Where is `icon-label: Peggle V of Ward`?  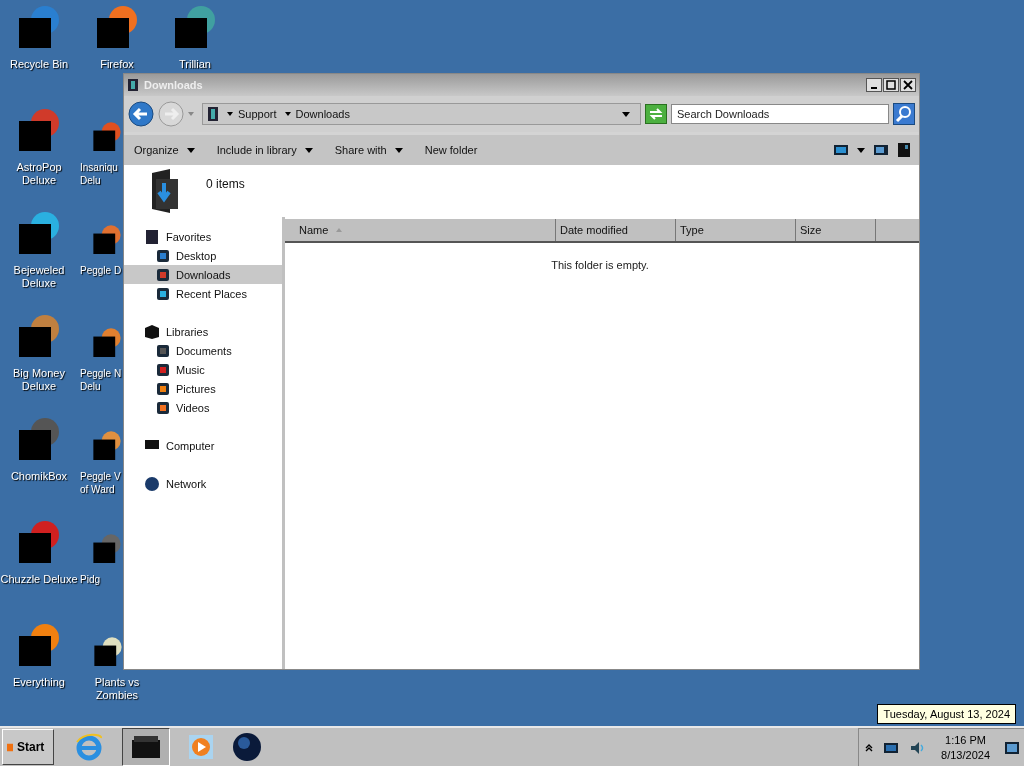
icon-label: Peggle V of Ward is located at coordinates (100, 483).